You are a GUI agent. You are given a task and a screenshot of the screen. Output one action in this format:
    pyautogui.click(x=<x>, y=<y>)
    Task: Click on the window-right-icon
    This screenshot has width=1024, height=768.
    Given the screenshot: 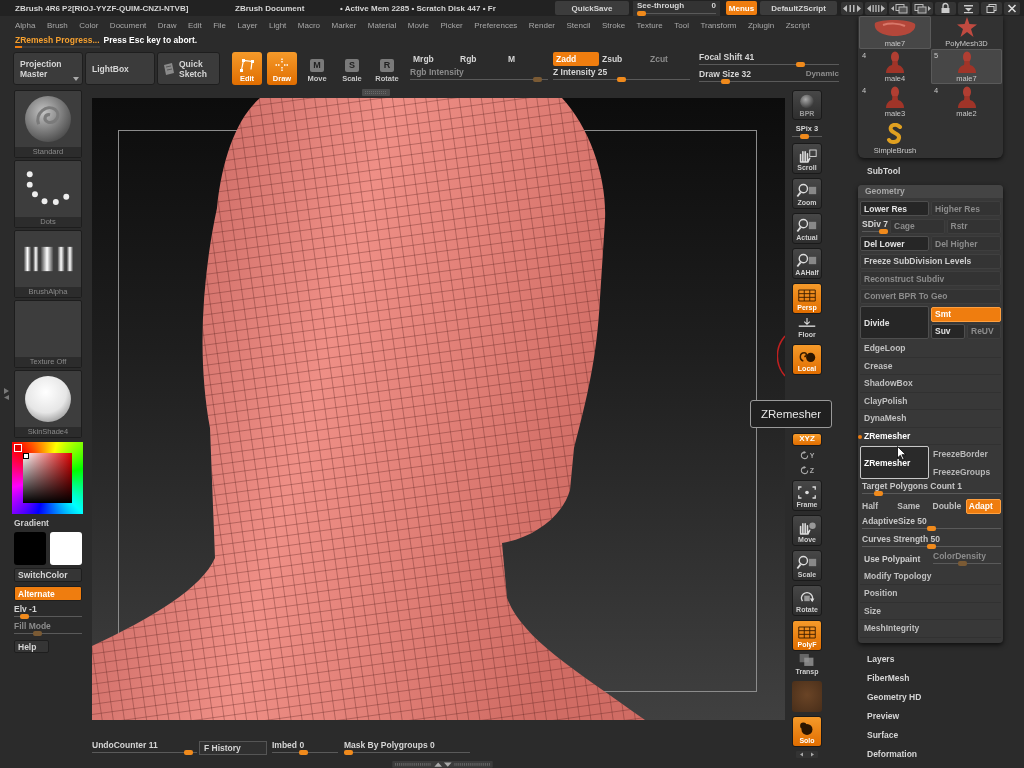 What is the action you would take?
    pyautogui.click(x=922, y=8)
    